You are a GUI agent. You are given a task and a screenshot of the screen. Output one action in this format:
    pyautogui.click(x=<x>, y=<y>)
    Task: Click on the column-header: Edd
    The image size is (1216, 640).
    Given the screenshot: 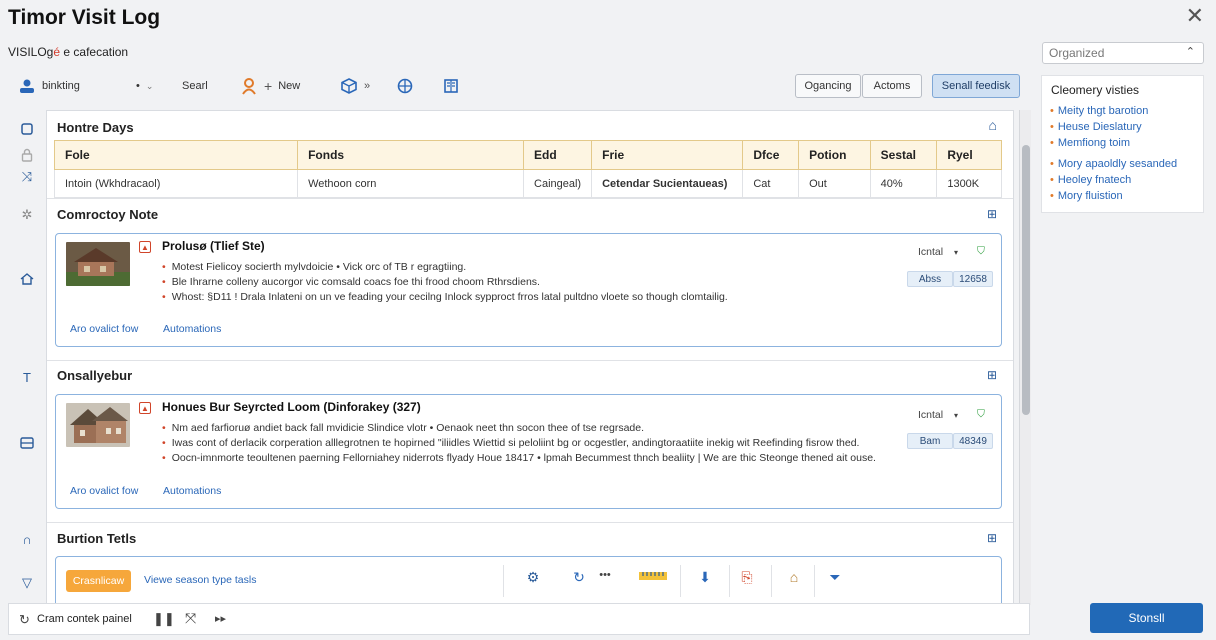 What is the action you would take?
    pyautogui.click(x=558, y=155)
    